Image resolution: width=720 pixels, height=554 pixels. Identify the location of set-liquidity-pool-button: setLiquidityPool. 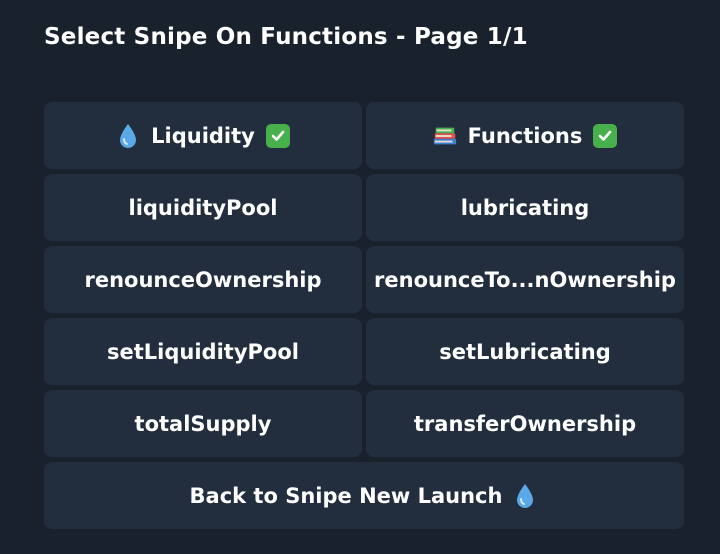
(203, 351).